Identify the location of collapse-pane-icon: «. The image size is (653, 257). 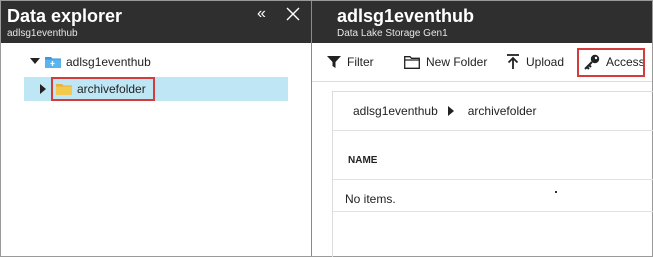
(265, 14).